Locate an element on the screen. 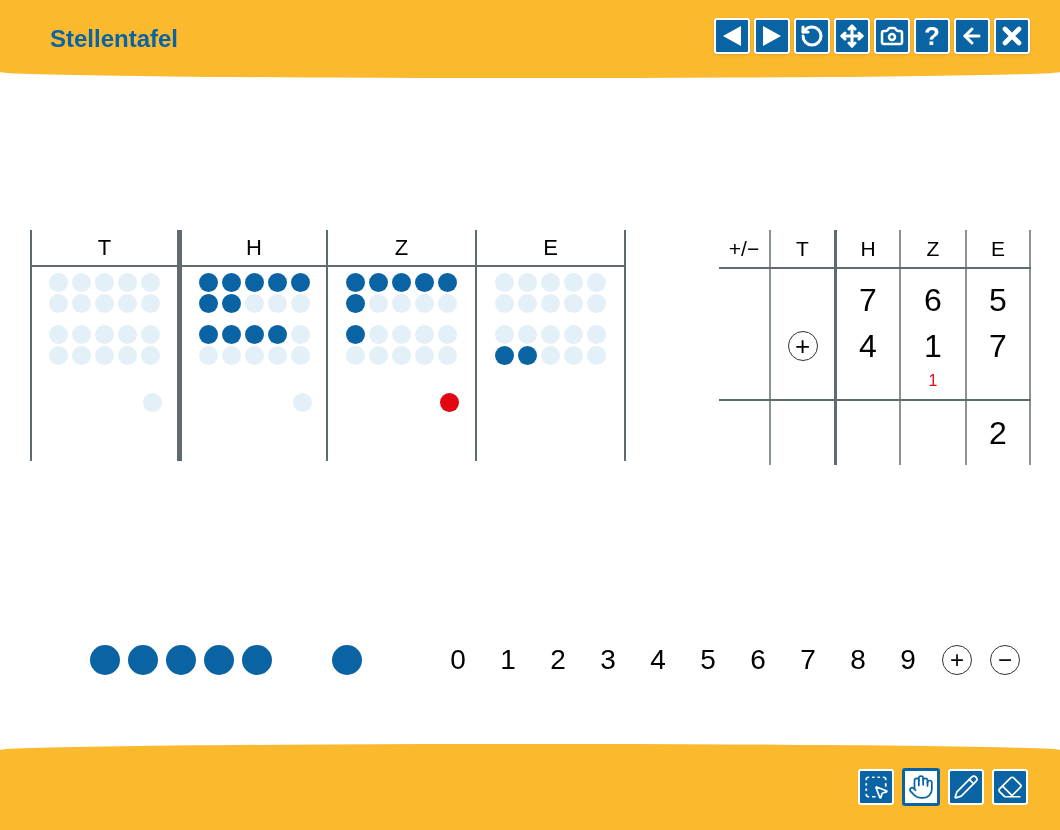  triangle-right-icon is located at coordinates (772, 36).